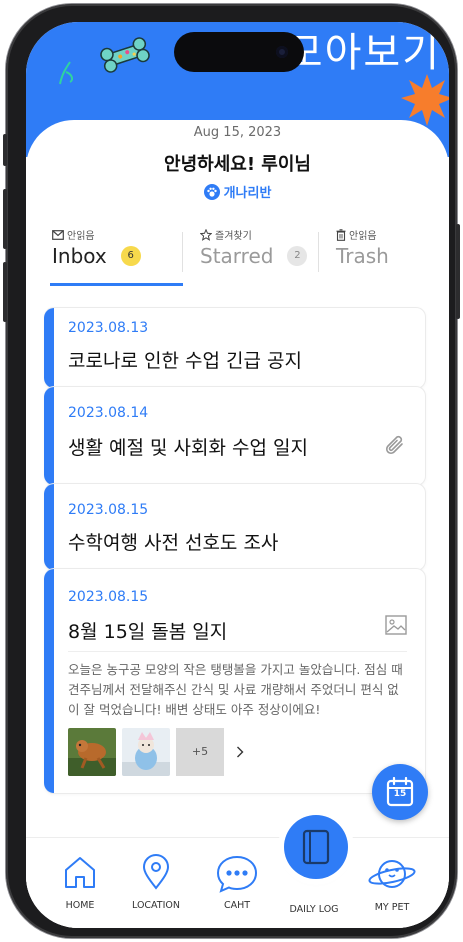  I want to click on photo-strip: +5, so click(159, 752).